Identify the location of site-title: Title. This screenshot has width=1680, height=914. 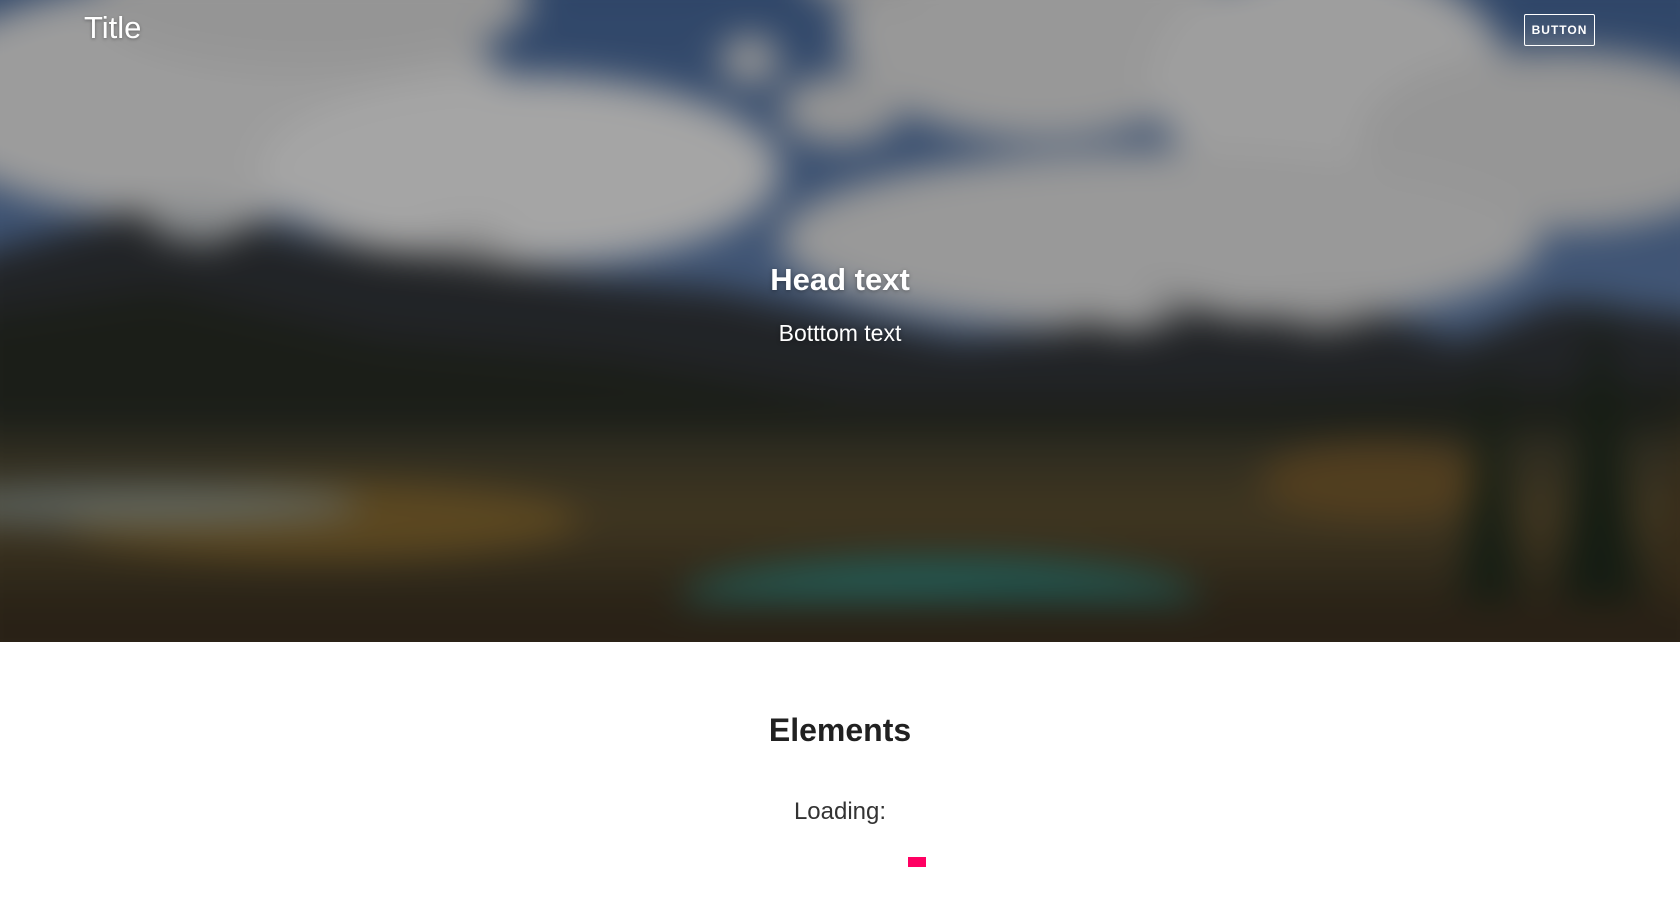
(113, 27).